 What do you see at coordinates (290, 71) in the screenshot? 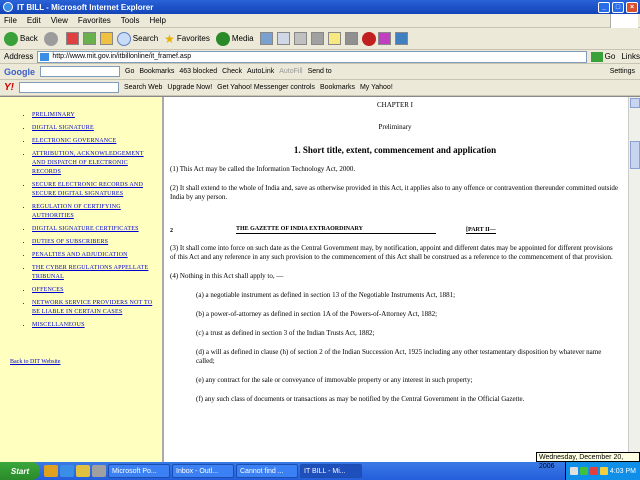
I see `autofill-button: AutoFill` at bounding box center [290, 71].